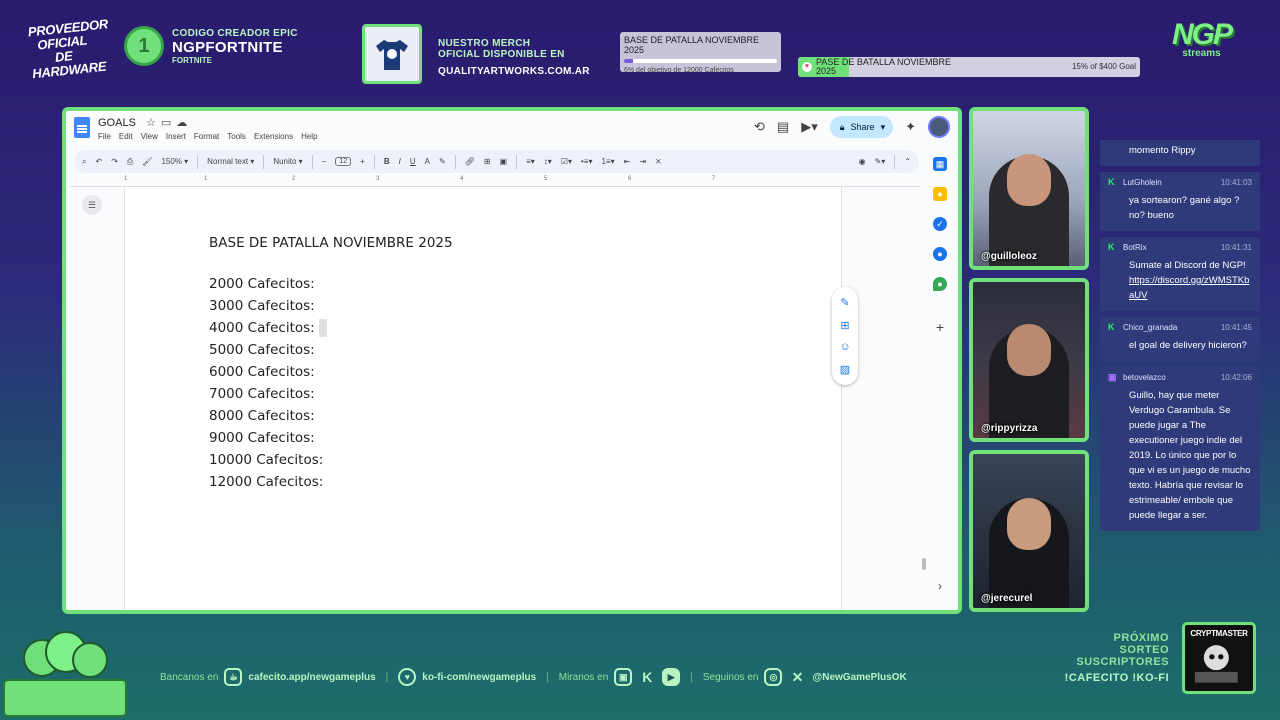 The image size is (1280, 720). Describe the element at coordinates (924, 564) in the screenshot. I see `scrollbar` at that location.